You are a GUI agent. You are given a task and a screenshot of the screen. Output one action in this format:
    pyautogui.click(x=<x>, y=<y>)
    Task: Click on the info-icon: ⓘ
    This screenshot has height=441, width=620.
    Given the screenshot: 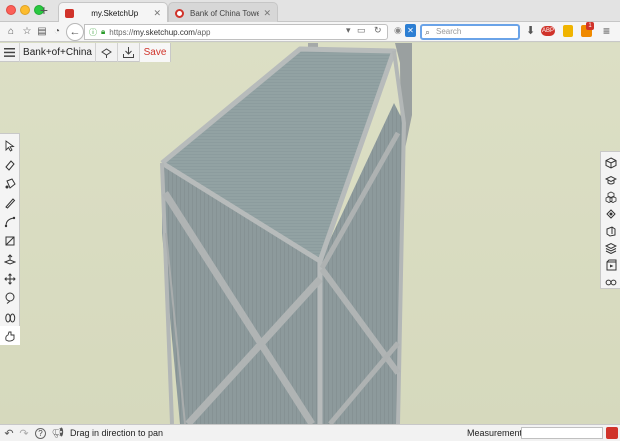 What is the action you would take?
    pyautogui.click(x=93, y=32)
    